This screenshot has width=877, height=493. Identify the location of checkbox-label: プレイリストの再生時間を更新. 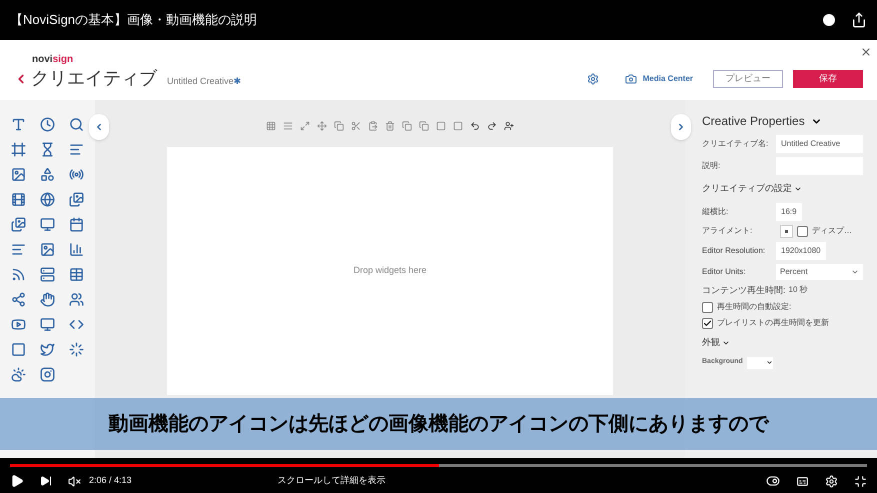
(773, 323).